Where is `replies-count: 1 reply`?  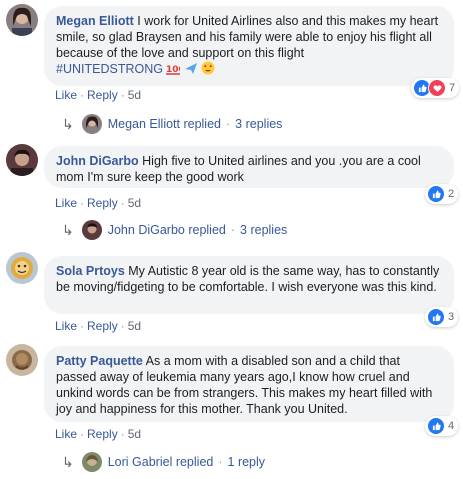
replies-count: 1 reply is located at coordinates (246, 462).